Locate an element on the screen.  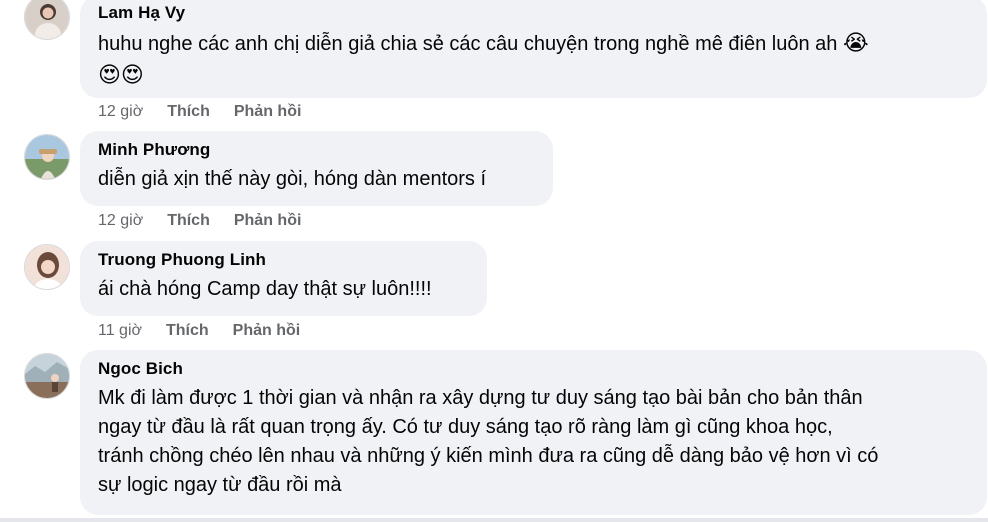
comment-actions: 11 giờ Thích Phản hồi is located at coordinates (199, 331).